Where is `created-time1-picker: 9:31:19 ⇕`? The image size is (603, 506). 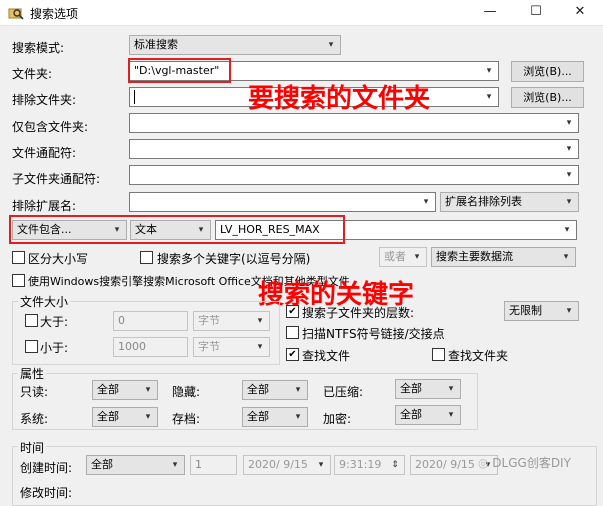 created-time1-picker: 9:31:19 ⇕ is located at coordinates (369, 465).